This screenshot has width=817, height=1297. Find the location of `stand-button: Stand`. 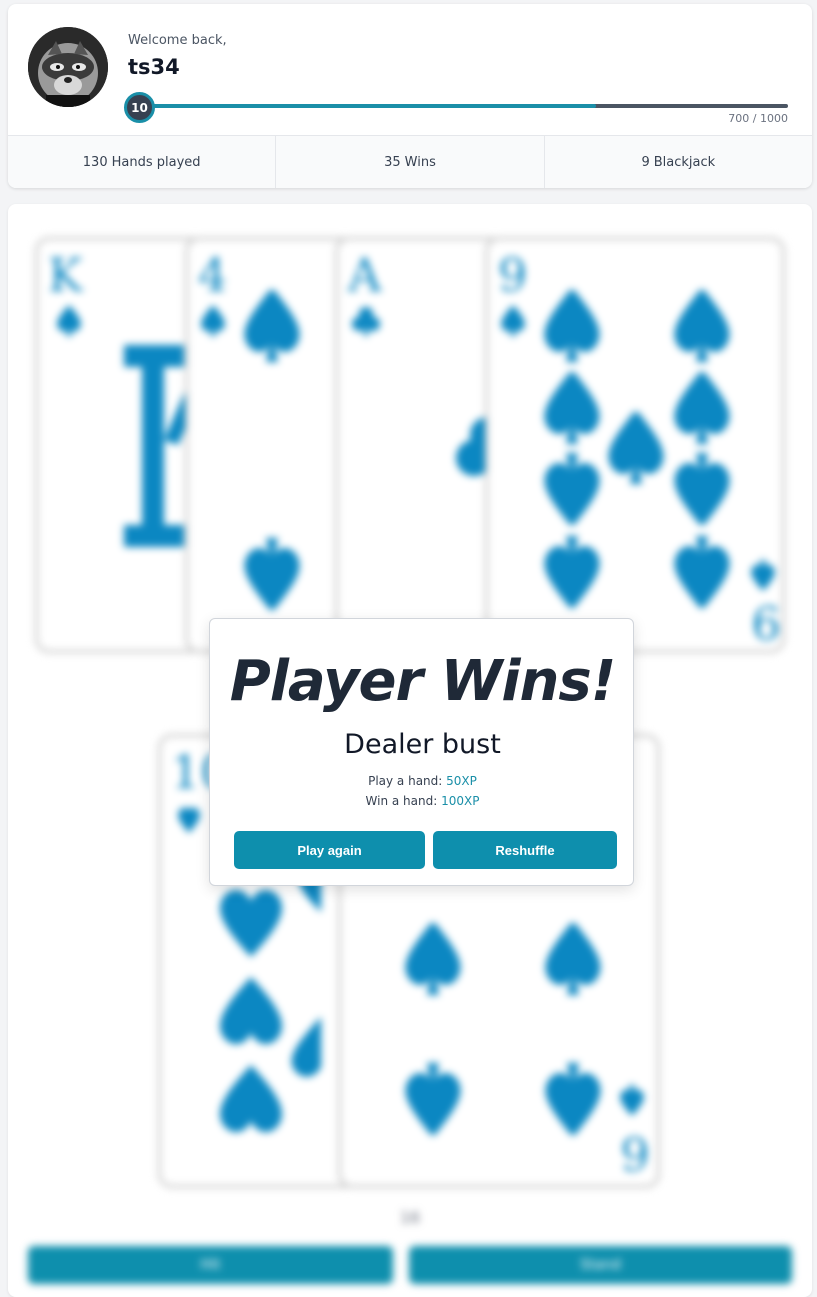

stand-button: Stand is located at coordinates (600, 1265).